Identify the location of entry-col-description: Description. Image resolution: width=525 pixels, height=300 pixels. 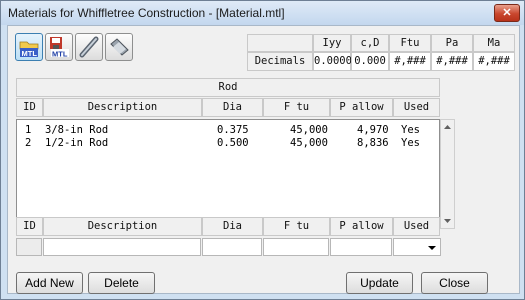
(122, 226).